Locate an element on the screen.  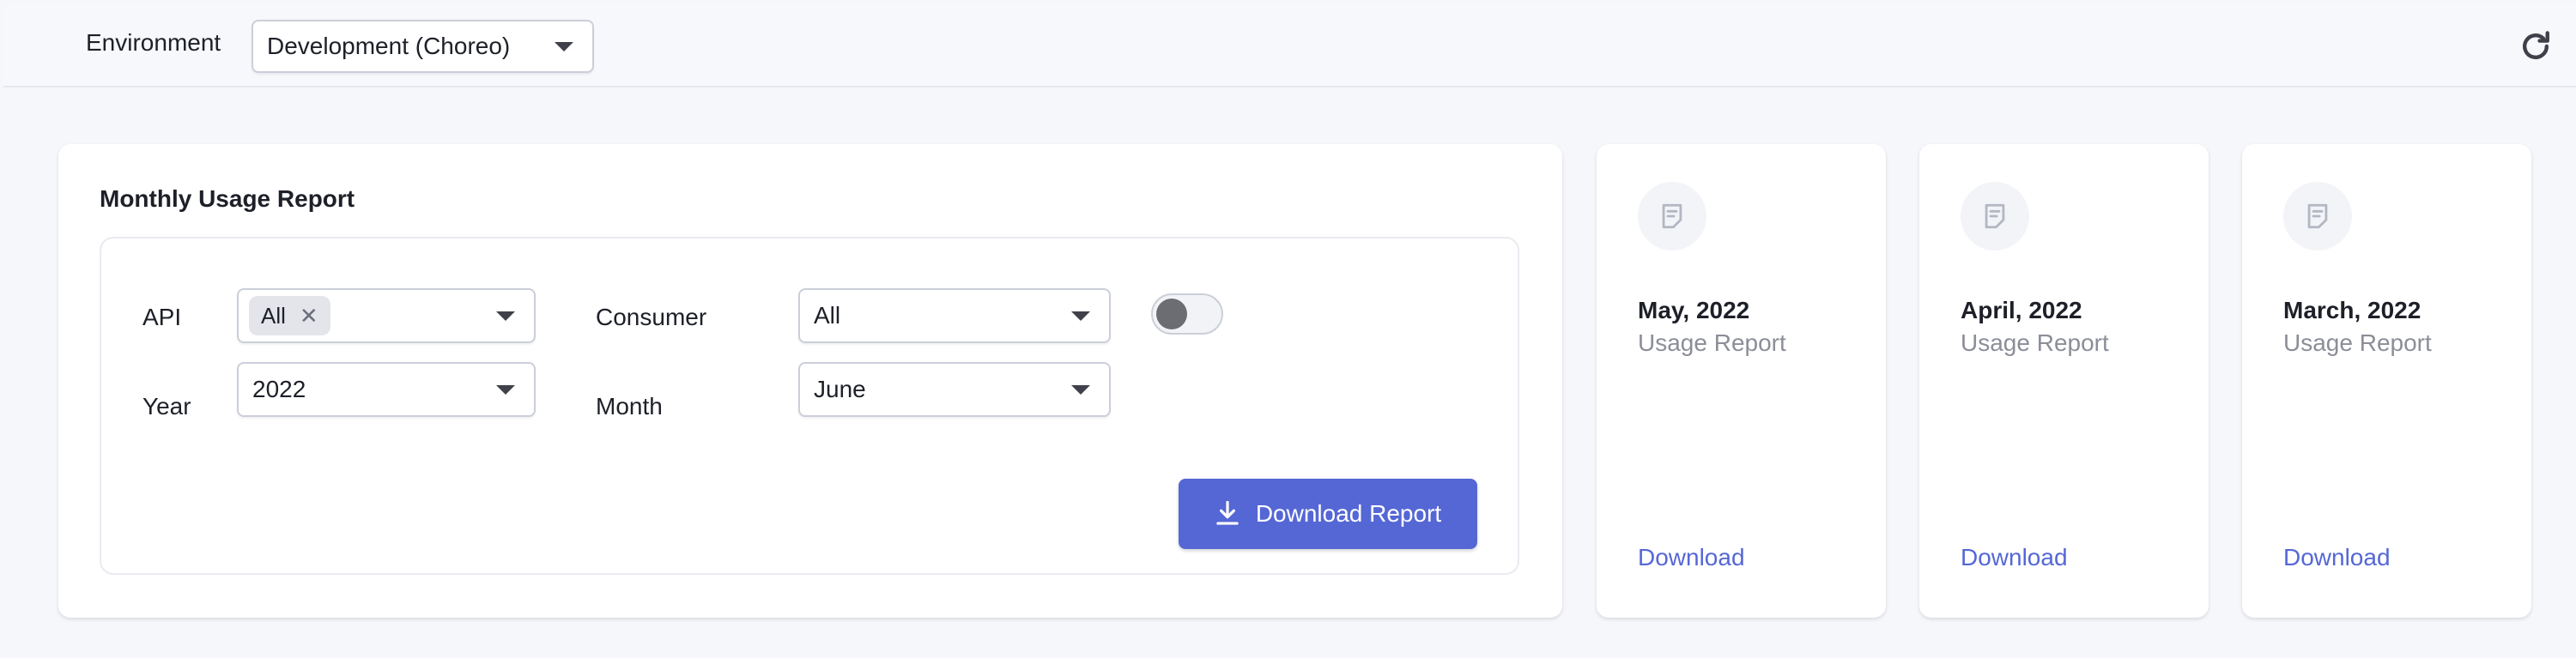
environment-select: Development (Choreo) is located at coordinates (423, 46).